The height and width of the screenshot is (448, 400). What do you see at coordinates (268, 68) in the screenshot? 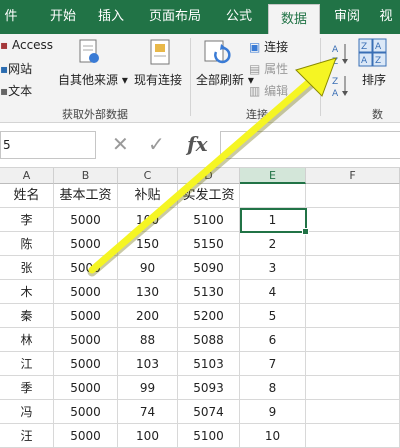
I see `properties-button: ▤ 属性` at bounding box center [268, 68].